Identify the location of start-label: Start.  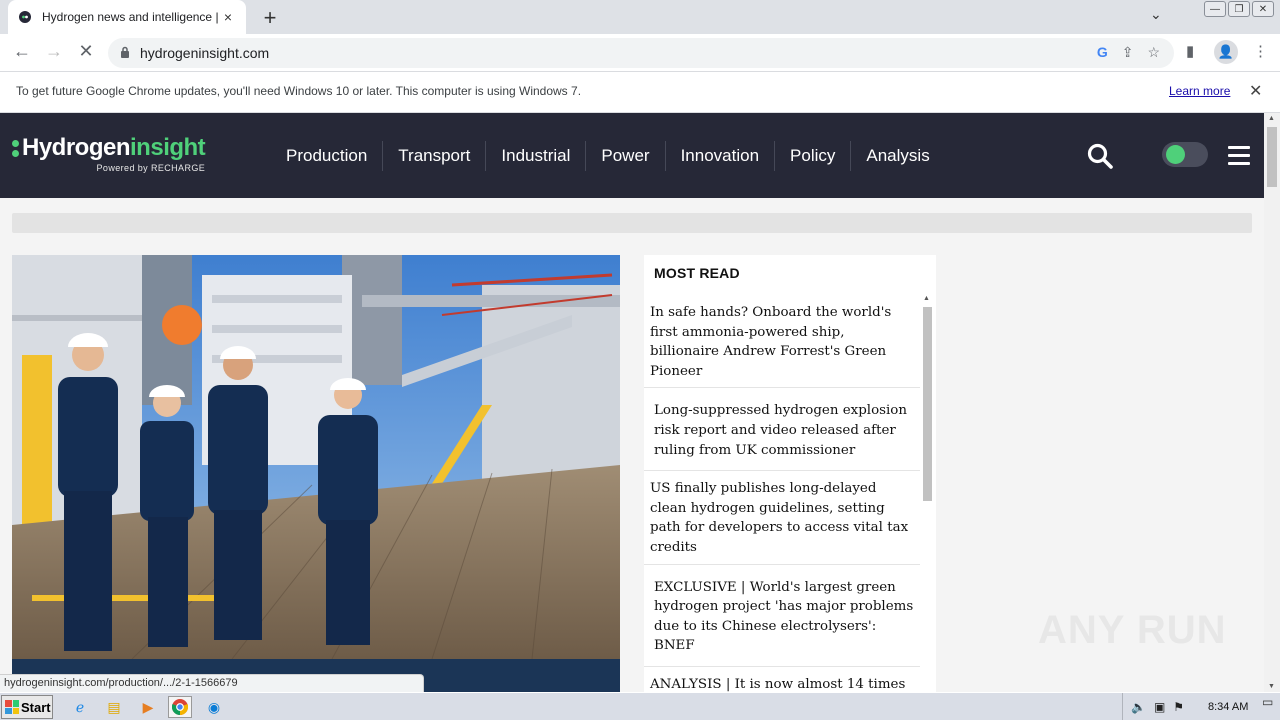
(36, 707).